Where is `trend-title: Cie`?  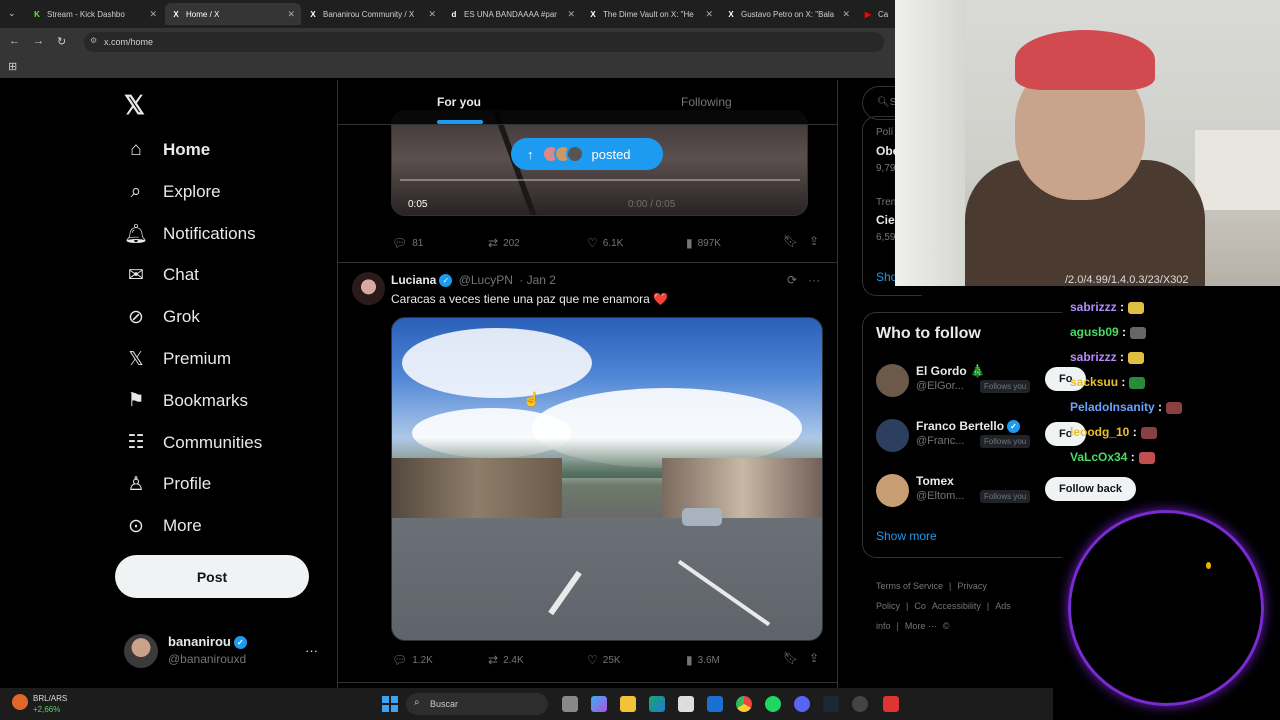
trend-title: Cie is located at coordinates (885, 220).